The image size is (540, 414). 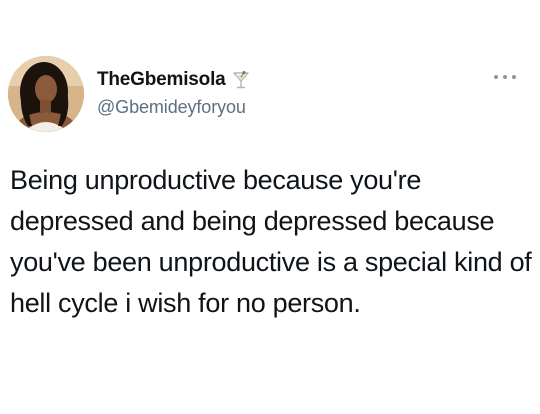 I want to click on avatar, so click(x=46, y=94).